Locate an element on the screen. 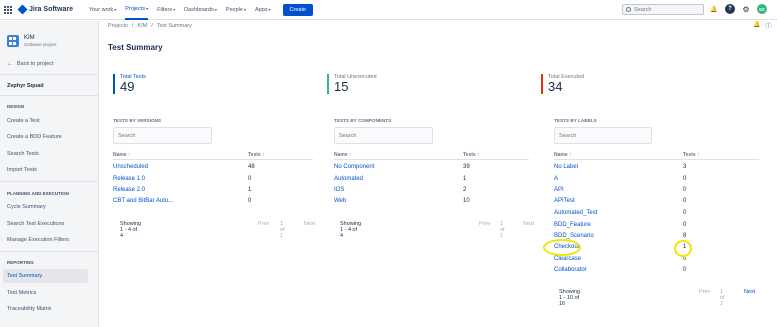  header-divider is located at coordinates (431, 159).